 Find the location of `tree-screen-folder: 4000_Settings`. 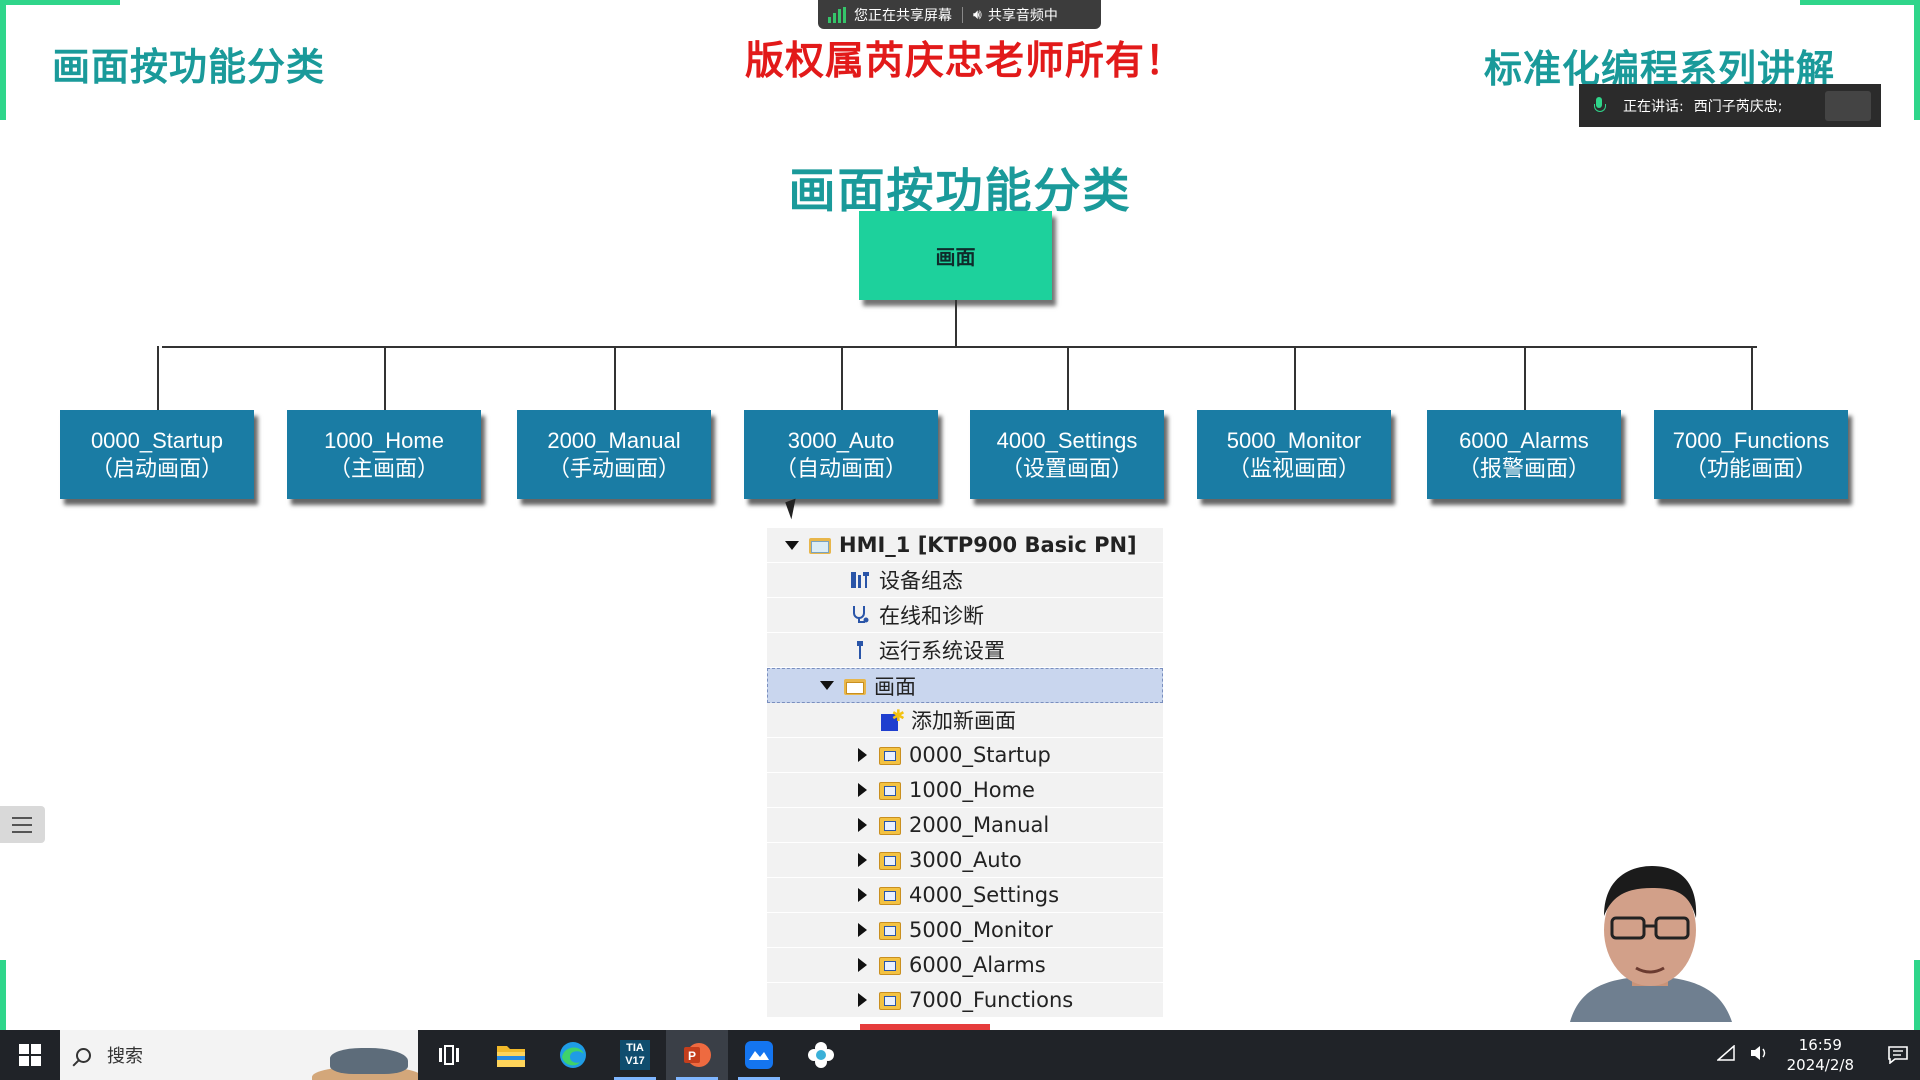

tree-screen-folder: 4000_Settings is located at coordinates (965, 895).